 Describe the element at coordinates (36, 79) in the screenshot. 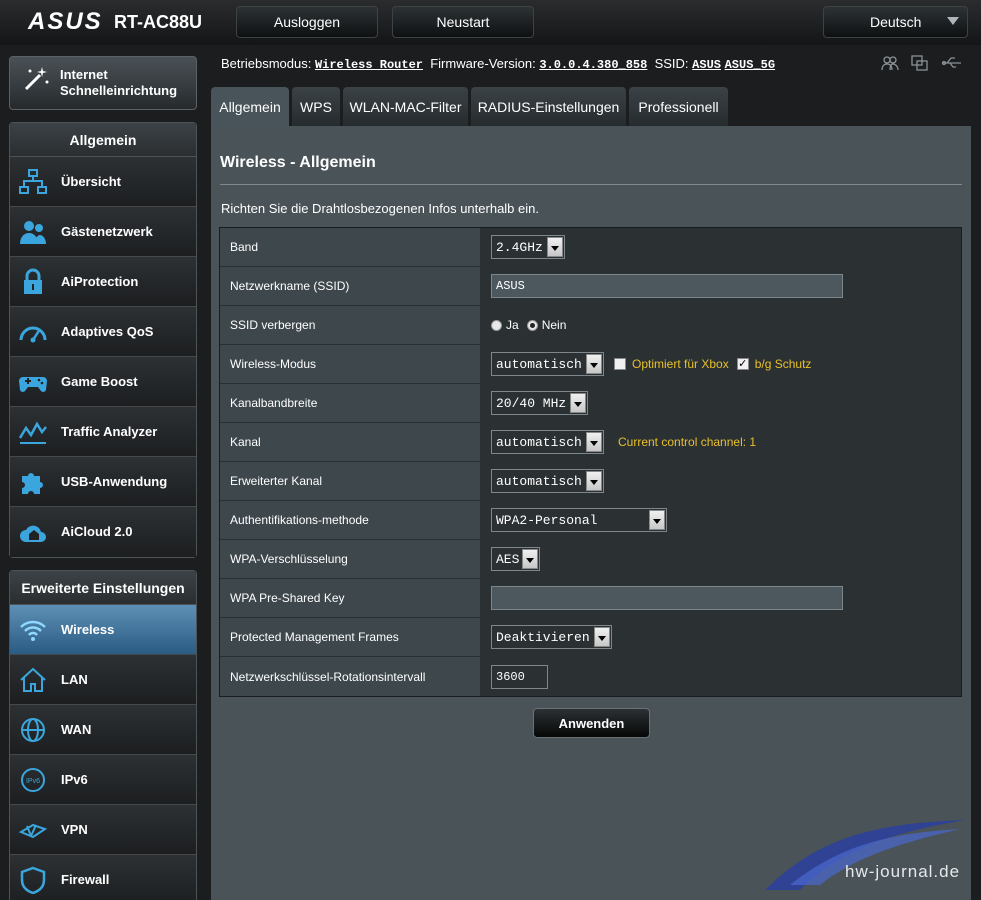

I see `magic-wand-icon` at that location.